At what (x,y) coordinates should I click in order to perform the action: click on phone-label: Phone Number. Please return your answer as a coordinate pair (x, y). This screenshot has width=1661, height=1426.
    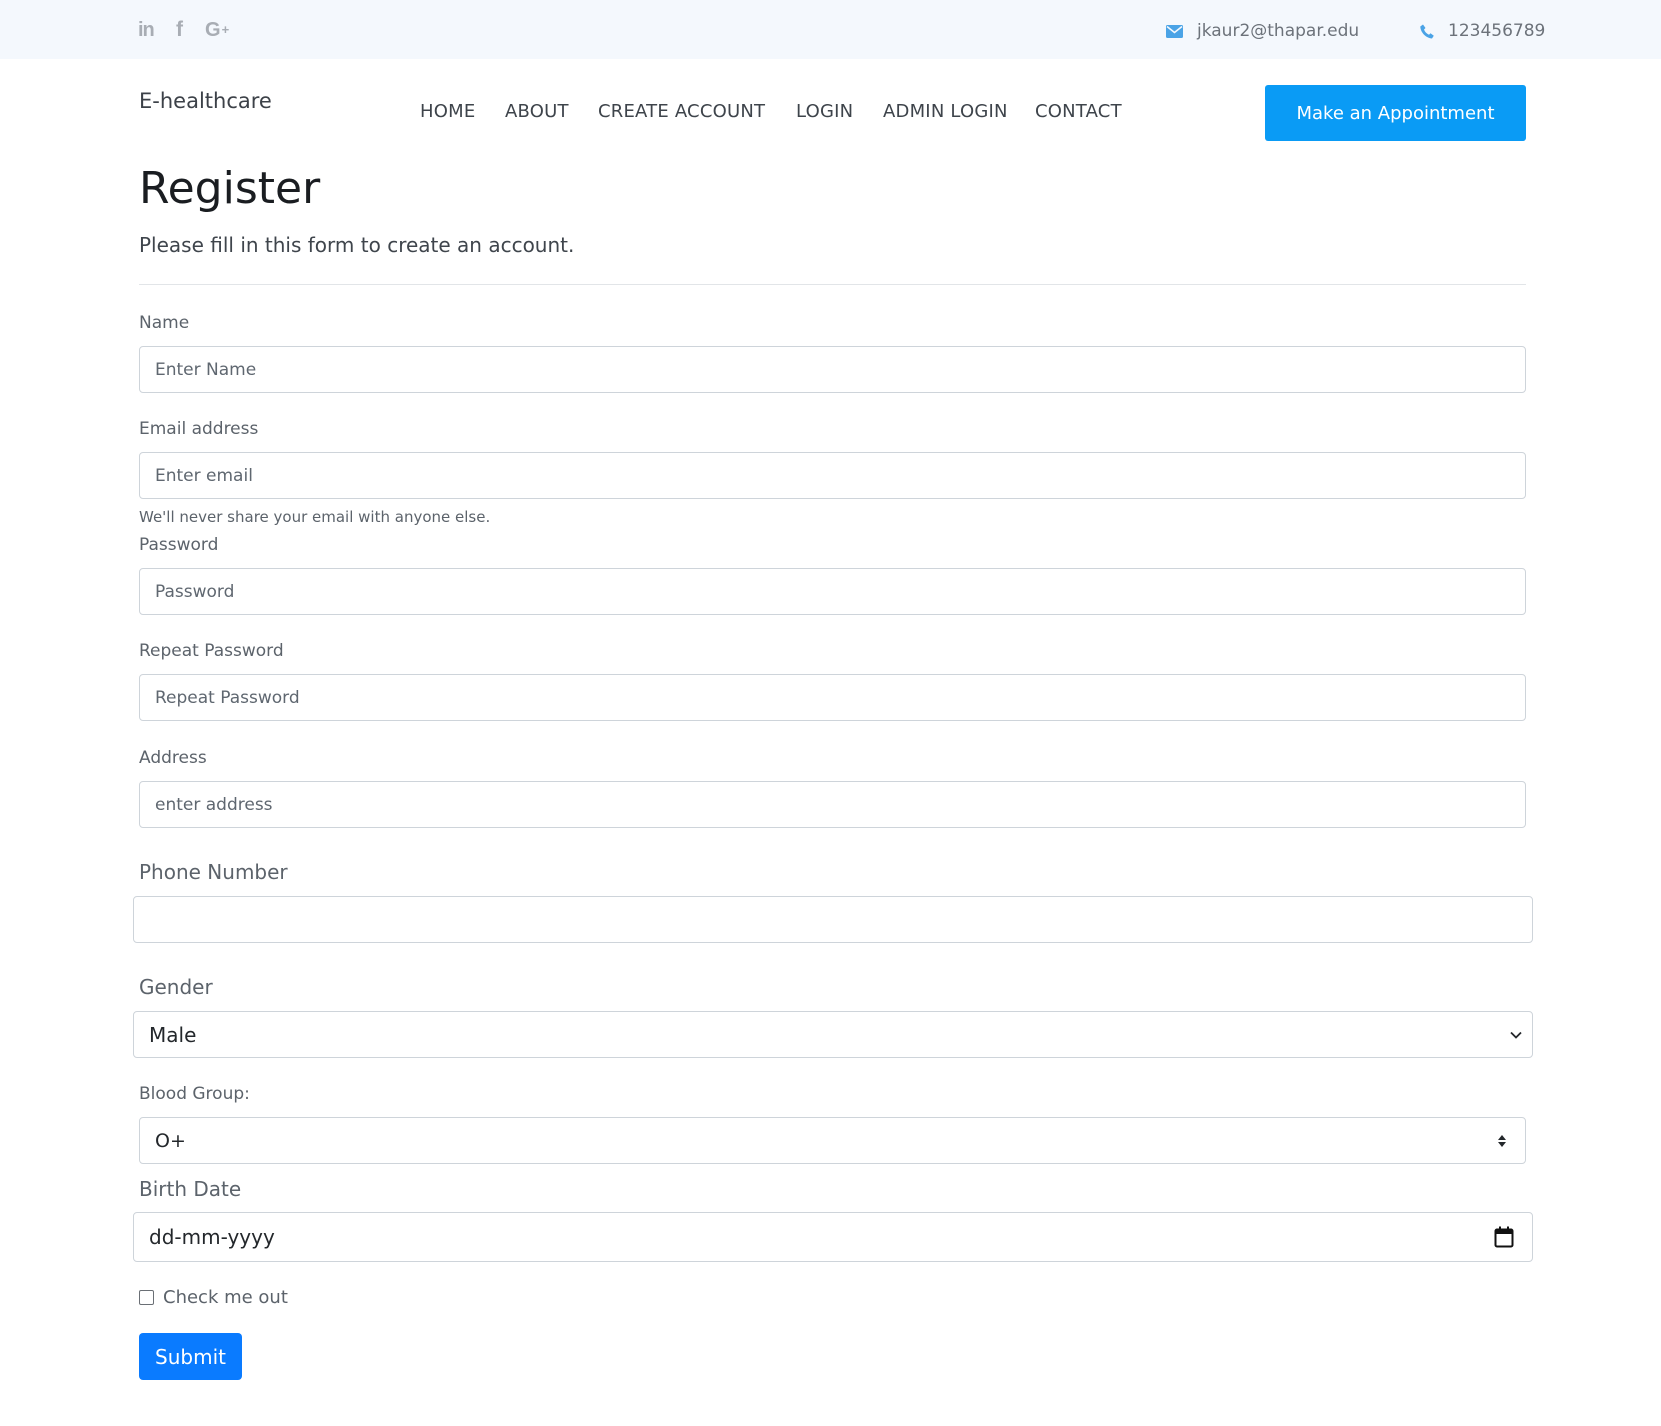
    Looking at the image, I should click on (213, 872).